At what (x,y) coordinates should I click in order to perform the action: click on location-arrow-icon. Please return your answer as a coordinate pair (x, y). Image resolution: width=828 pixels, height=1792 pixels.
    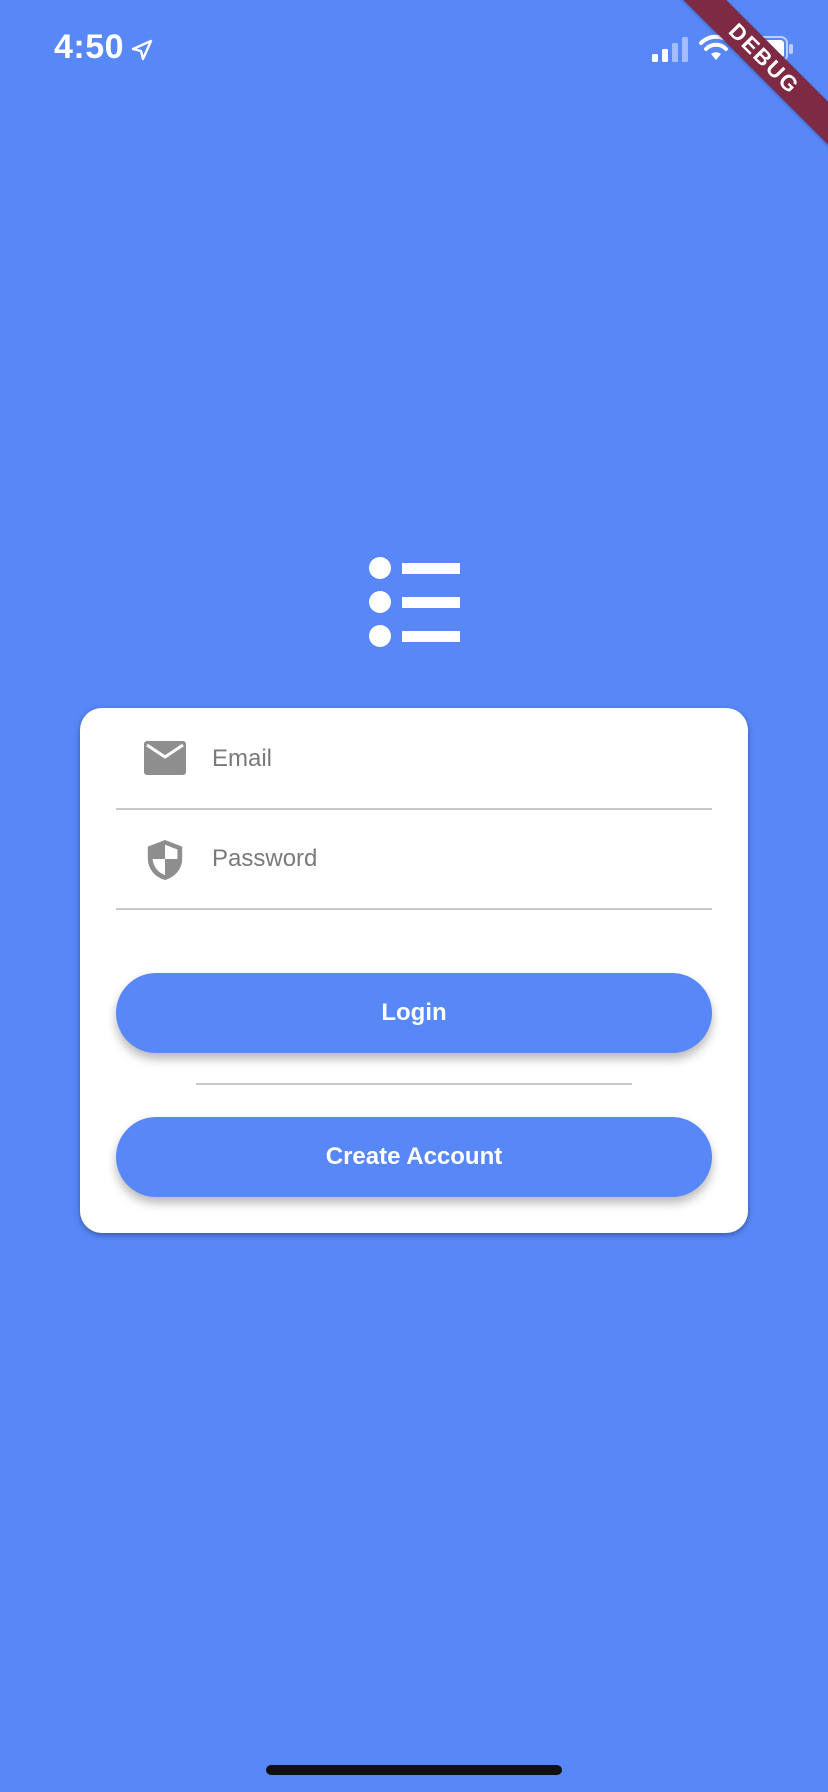
    Looking at the image, I should click on (142, 50).